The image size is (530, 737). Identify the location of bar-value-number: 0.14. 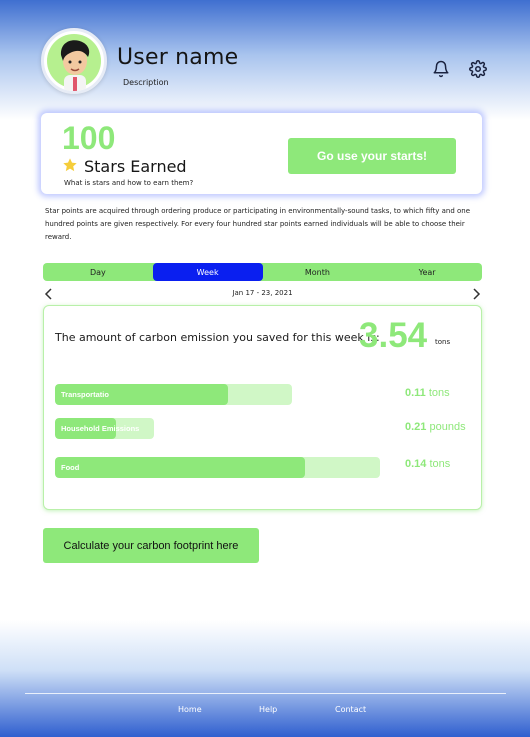
(416, 464).